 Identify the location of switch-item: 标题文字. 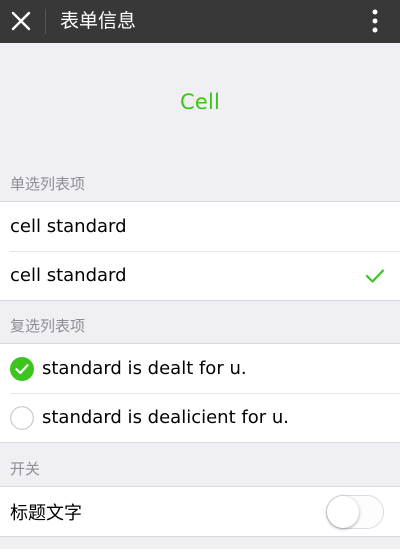
(200, 511).